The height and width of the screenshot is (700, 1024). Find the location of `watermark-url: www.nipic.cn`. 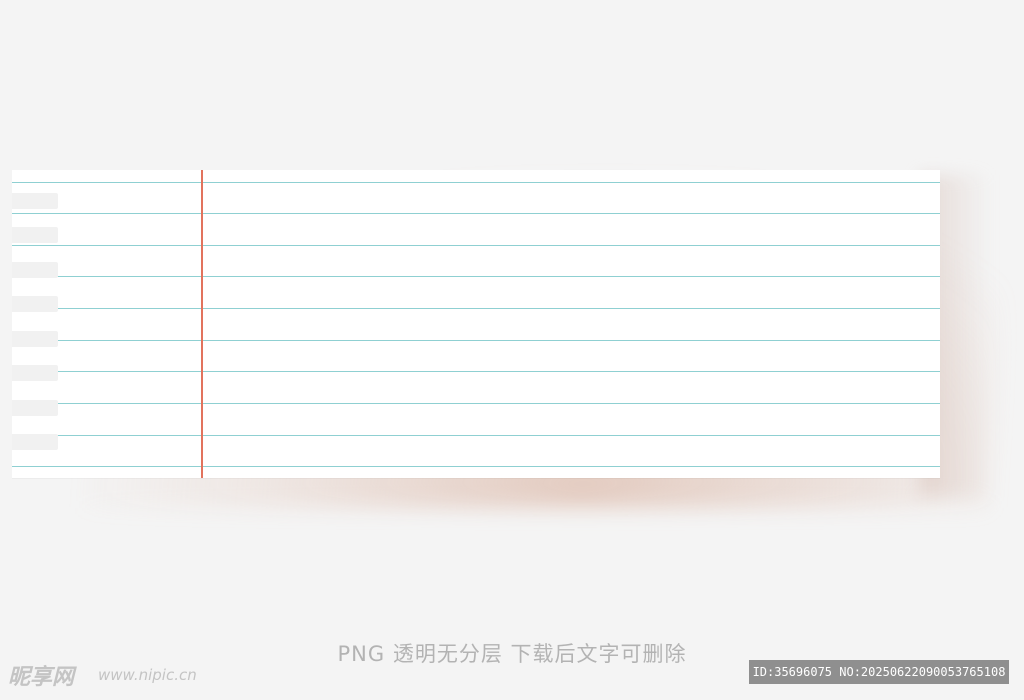

watermark-url: www.nipic.cn is located at coordinates (147, 675).